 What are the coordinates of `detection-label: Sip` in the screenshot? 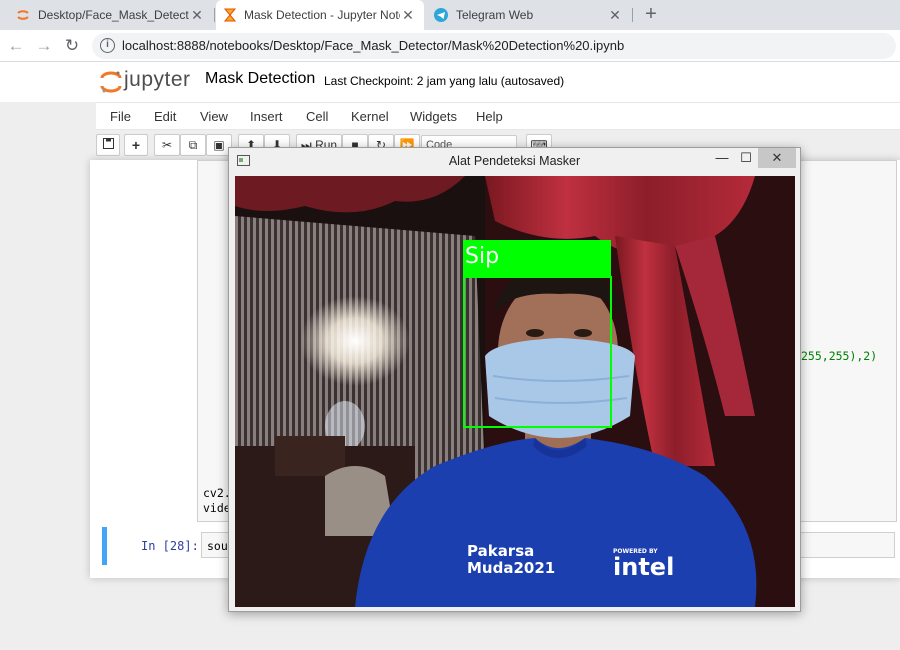 It's located at (482, 256).